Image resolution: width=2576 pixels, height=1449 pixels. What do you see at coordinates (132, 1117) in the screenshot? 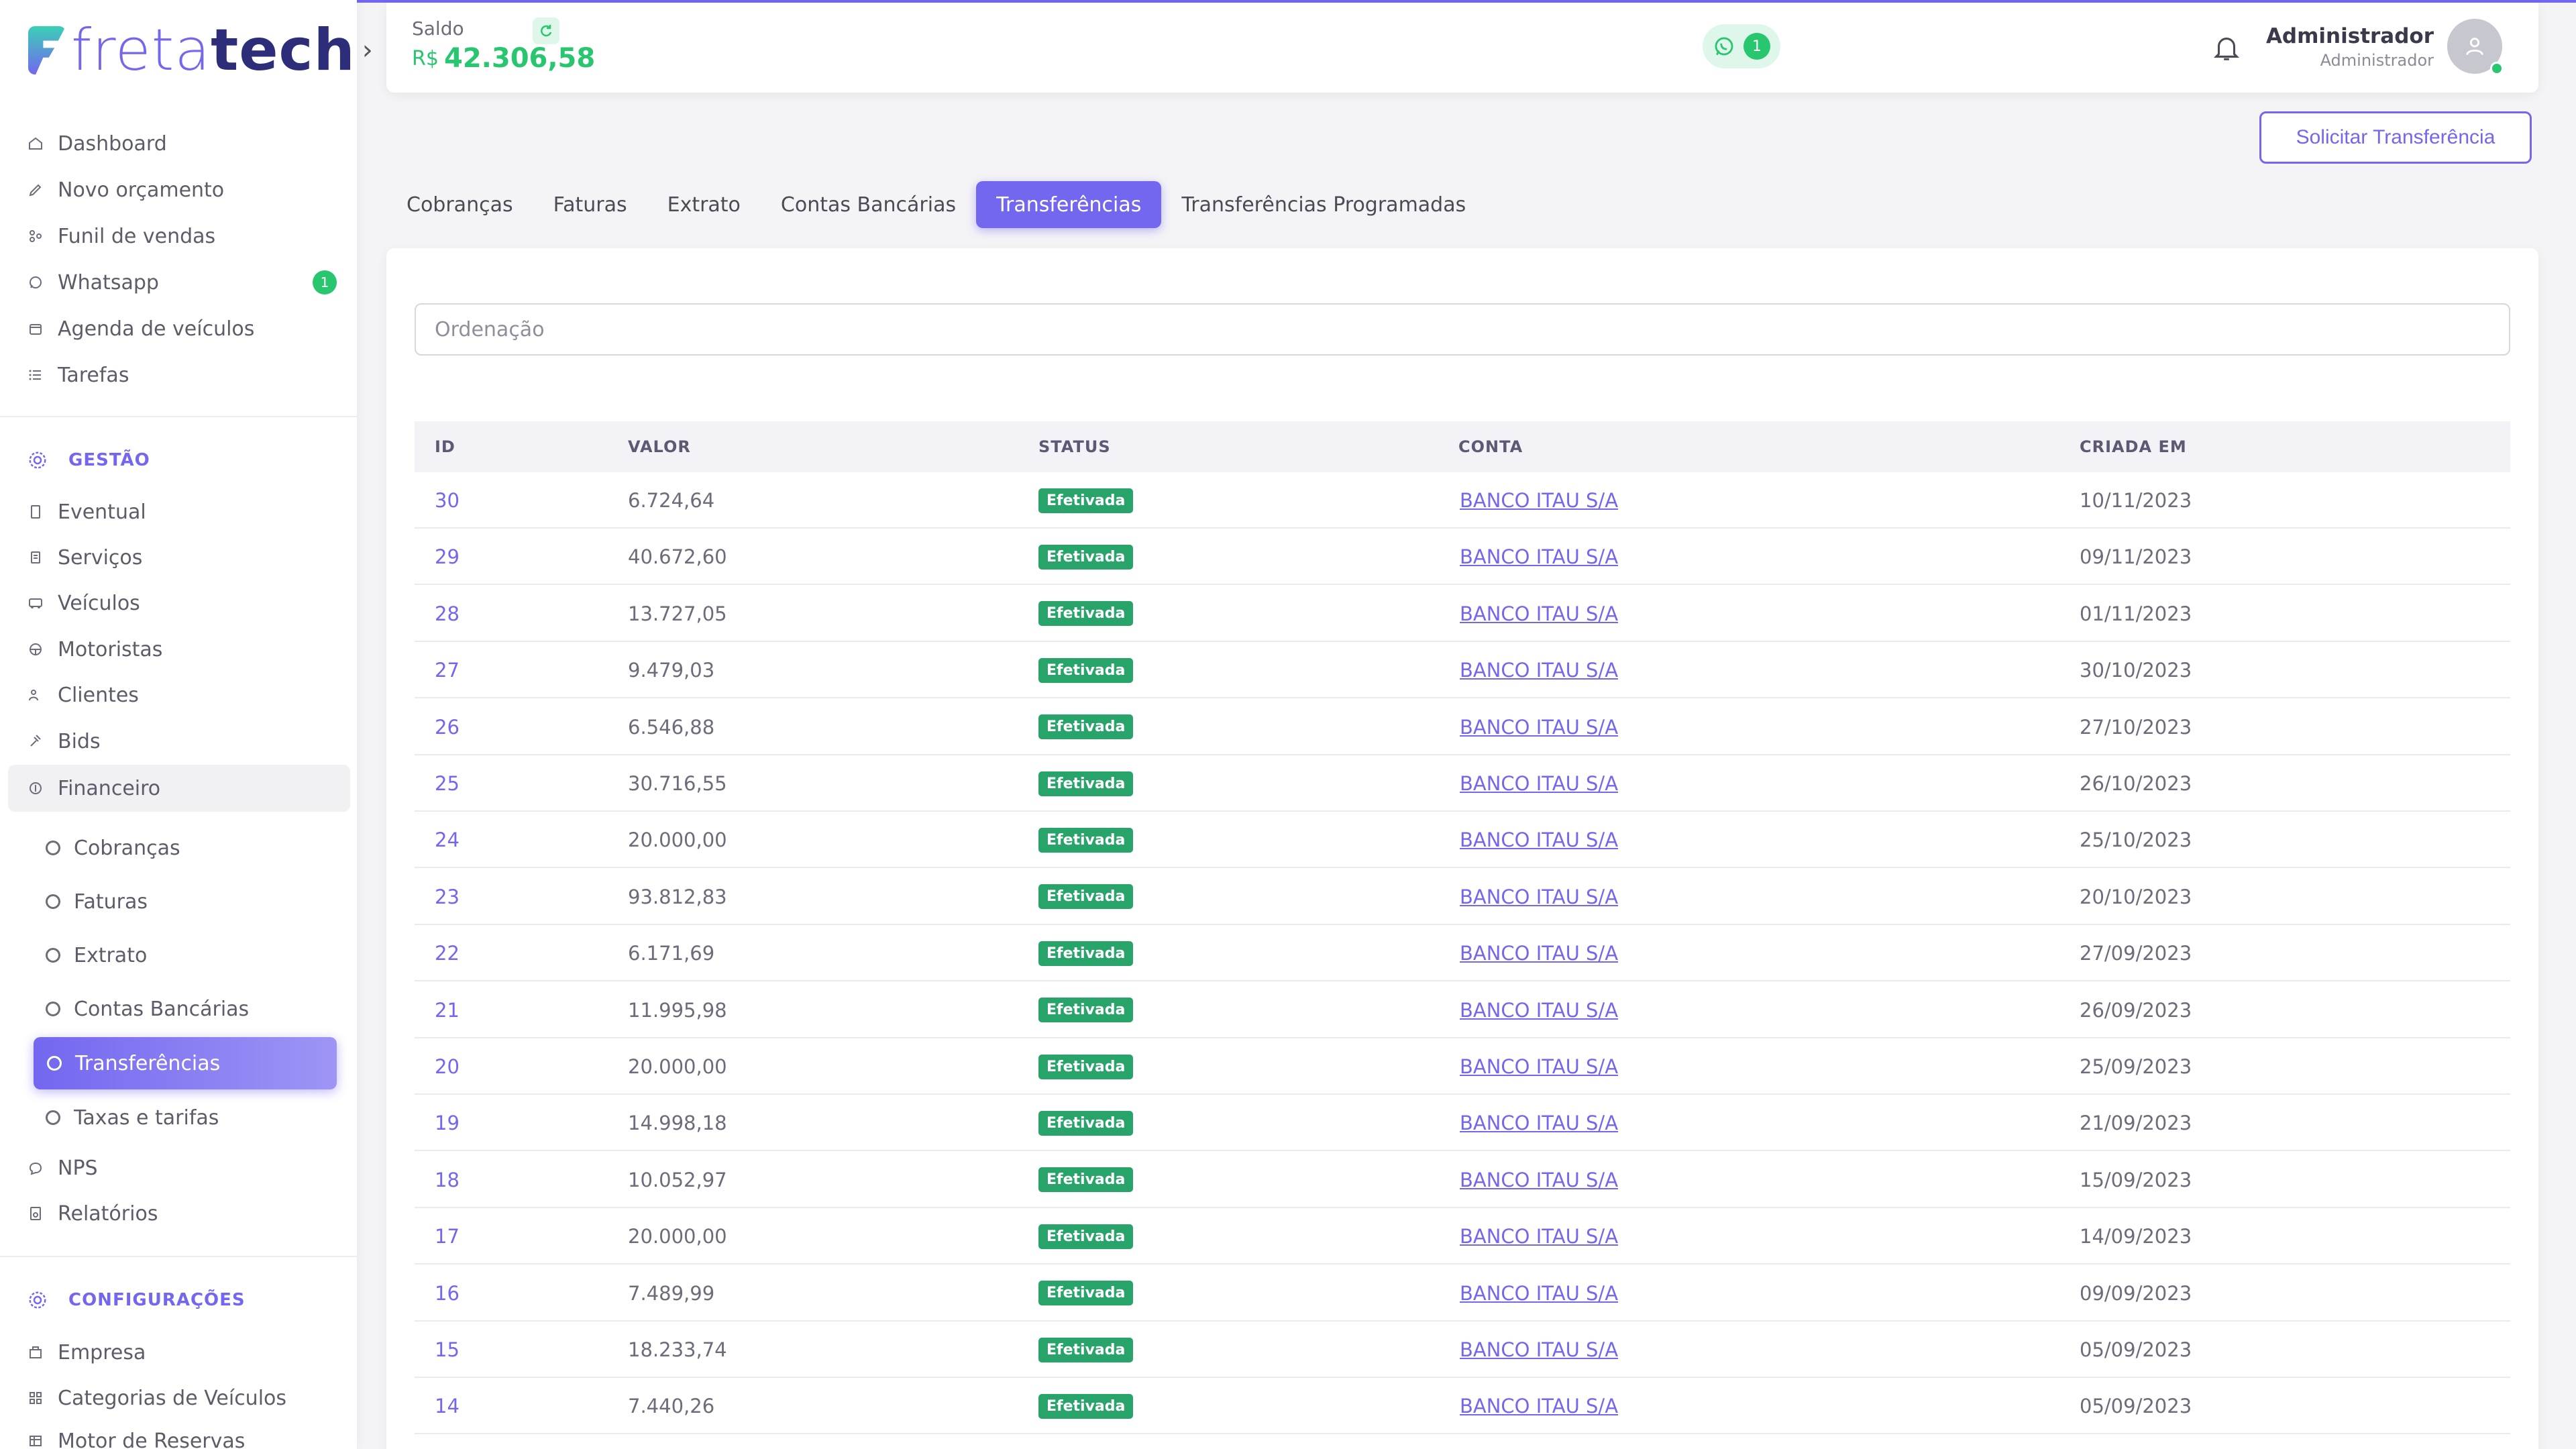
I see `sidebar-subitem-taxas-e-tarifas: Taxas e tarifas` at bounding box center [132, 1117].